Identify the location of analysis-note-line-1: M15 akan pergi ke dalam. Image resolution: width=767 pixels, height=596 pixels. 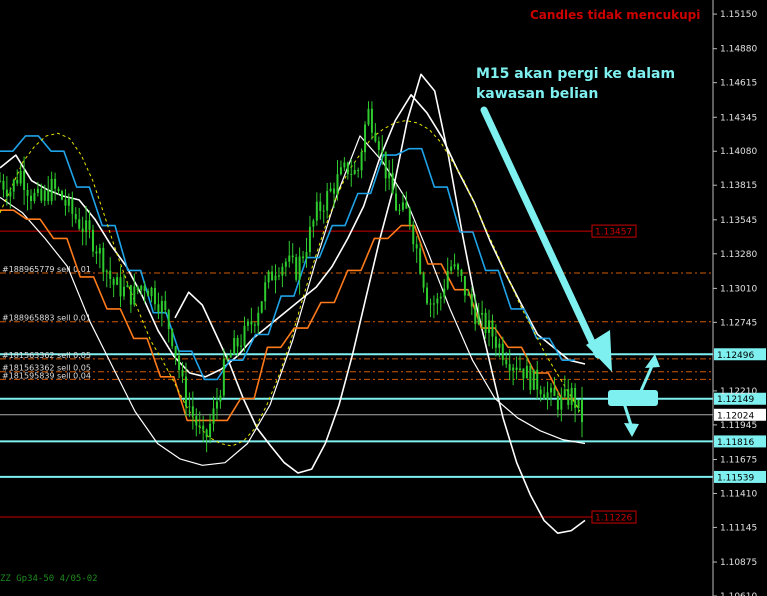
(576, 74).